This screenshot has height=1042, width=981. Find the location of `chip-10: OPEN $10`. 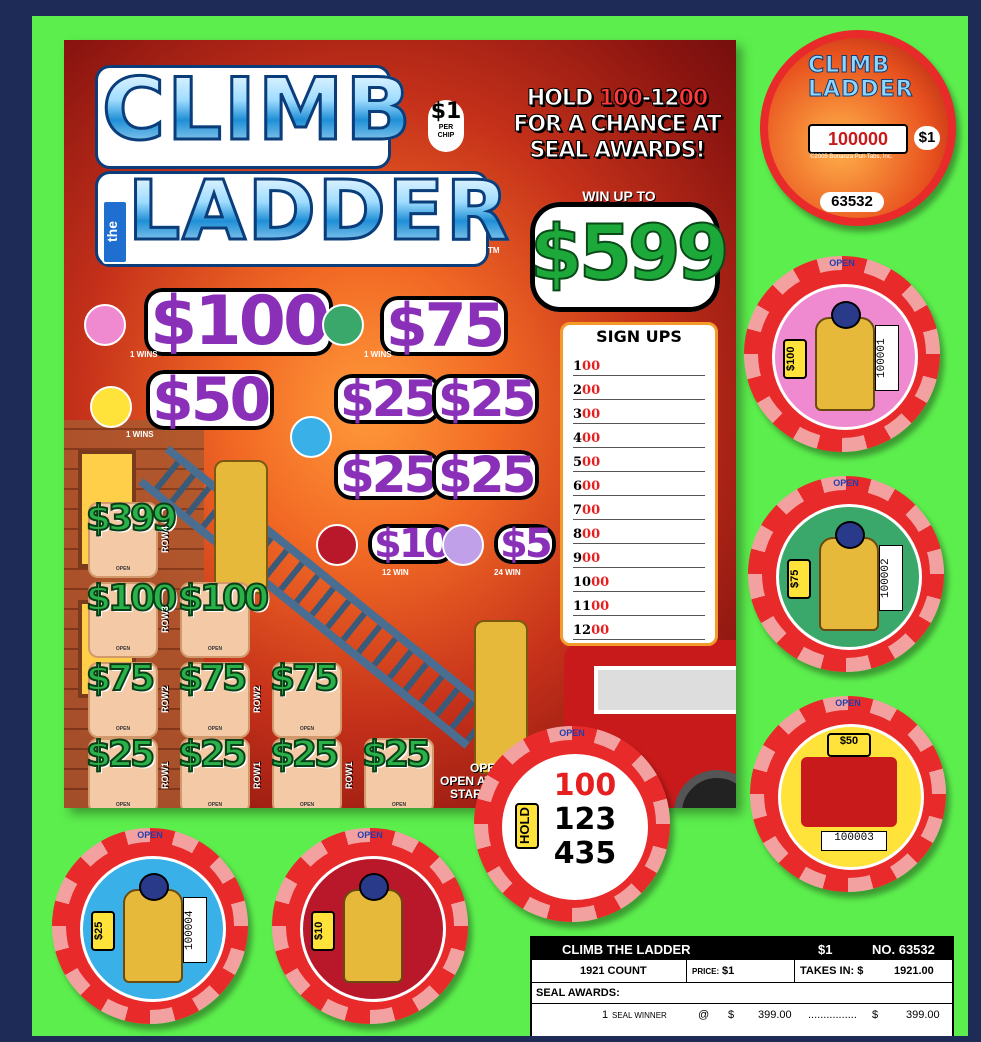

chip-10: OPEN $10 is located at coordinates (370, 926).